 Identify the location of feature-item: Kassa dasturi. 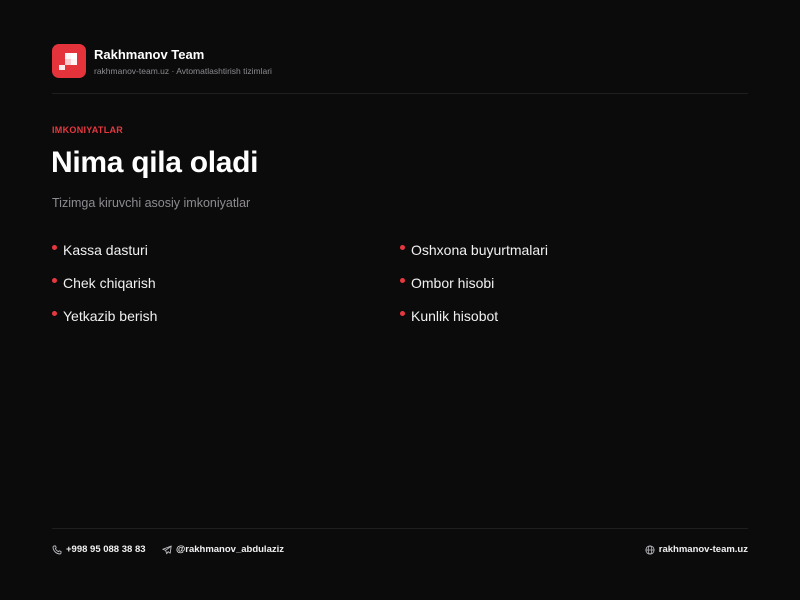
(226, 256).